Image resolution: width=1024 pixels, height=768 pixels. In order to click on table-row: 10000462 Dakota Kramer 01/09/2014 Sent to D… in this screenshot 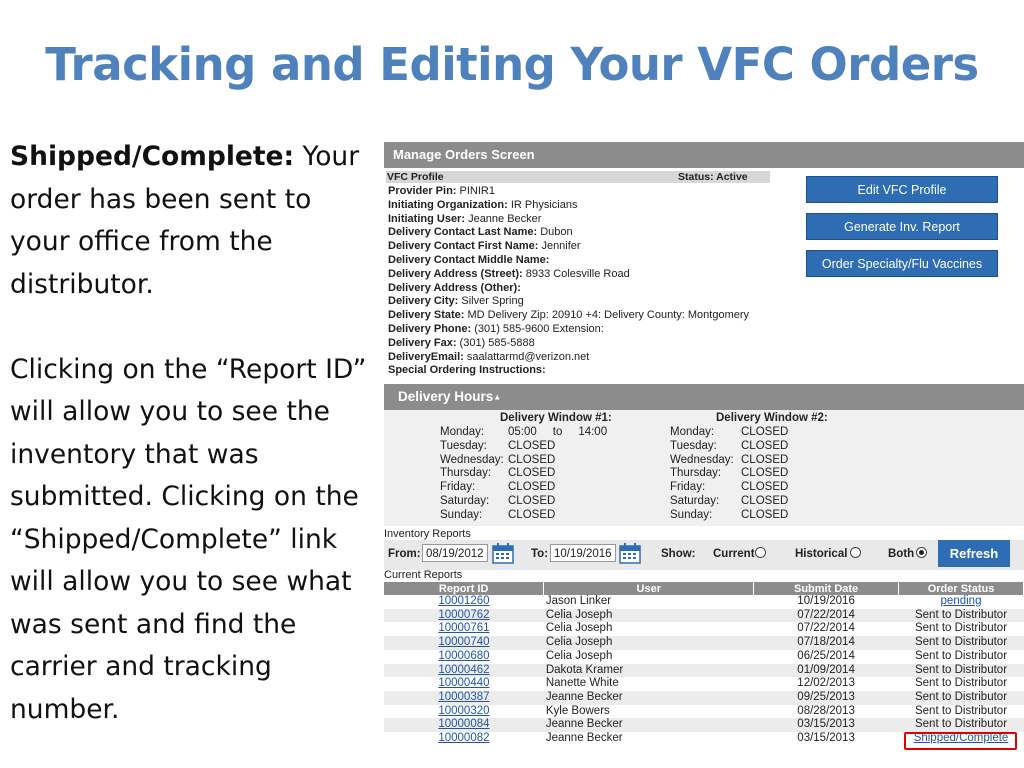, I will do `click(704, 670)`.